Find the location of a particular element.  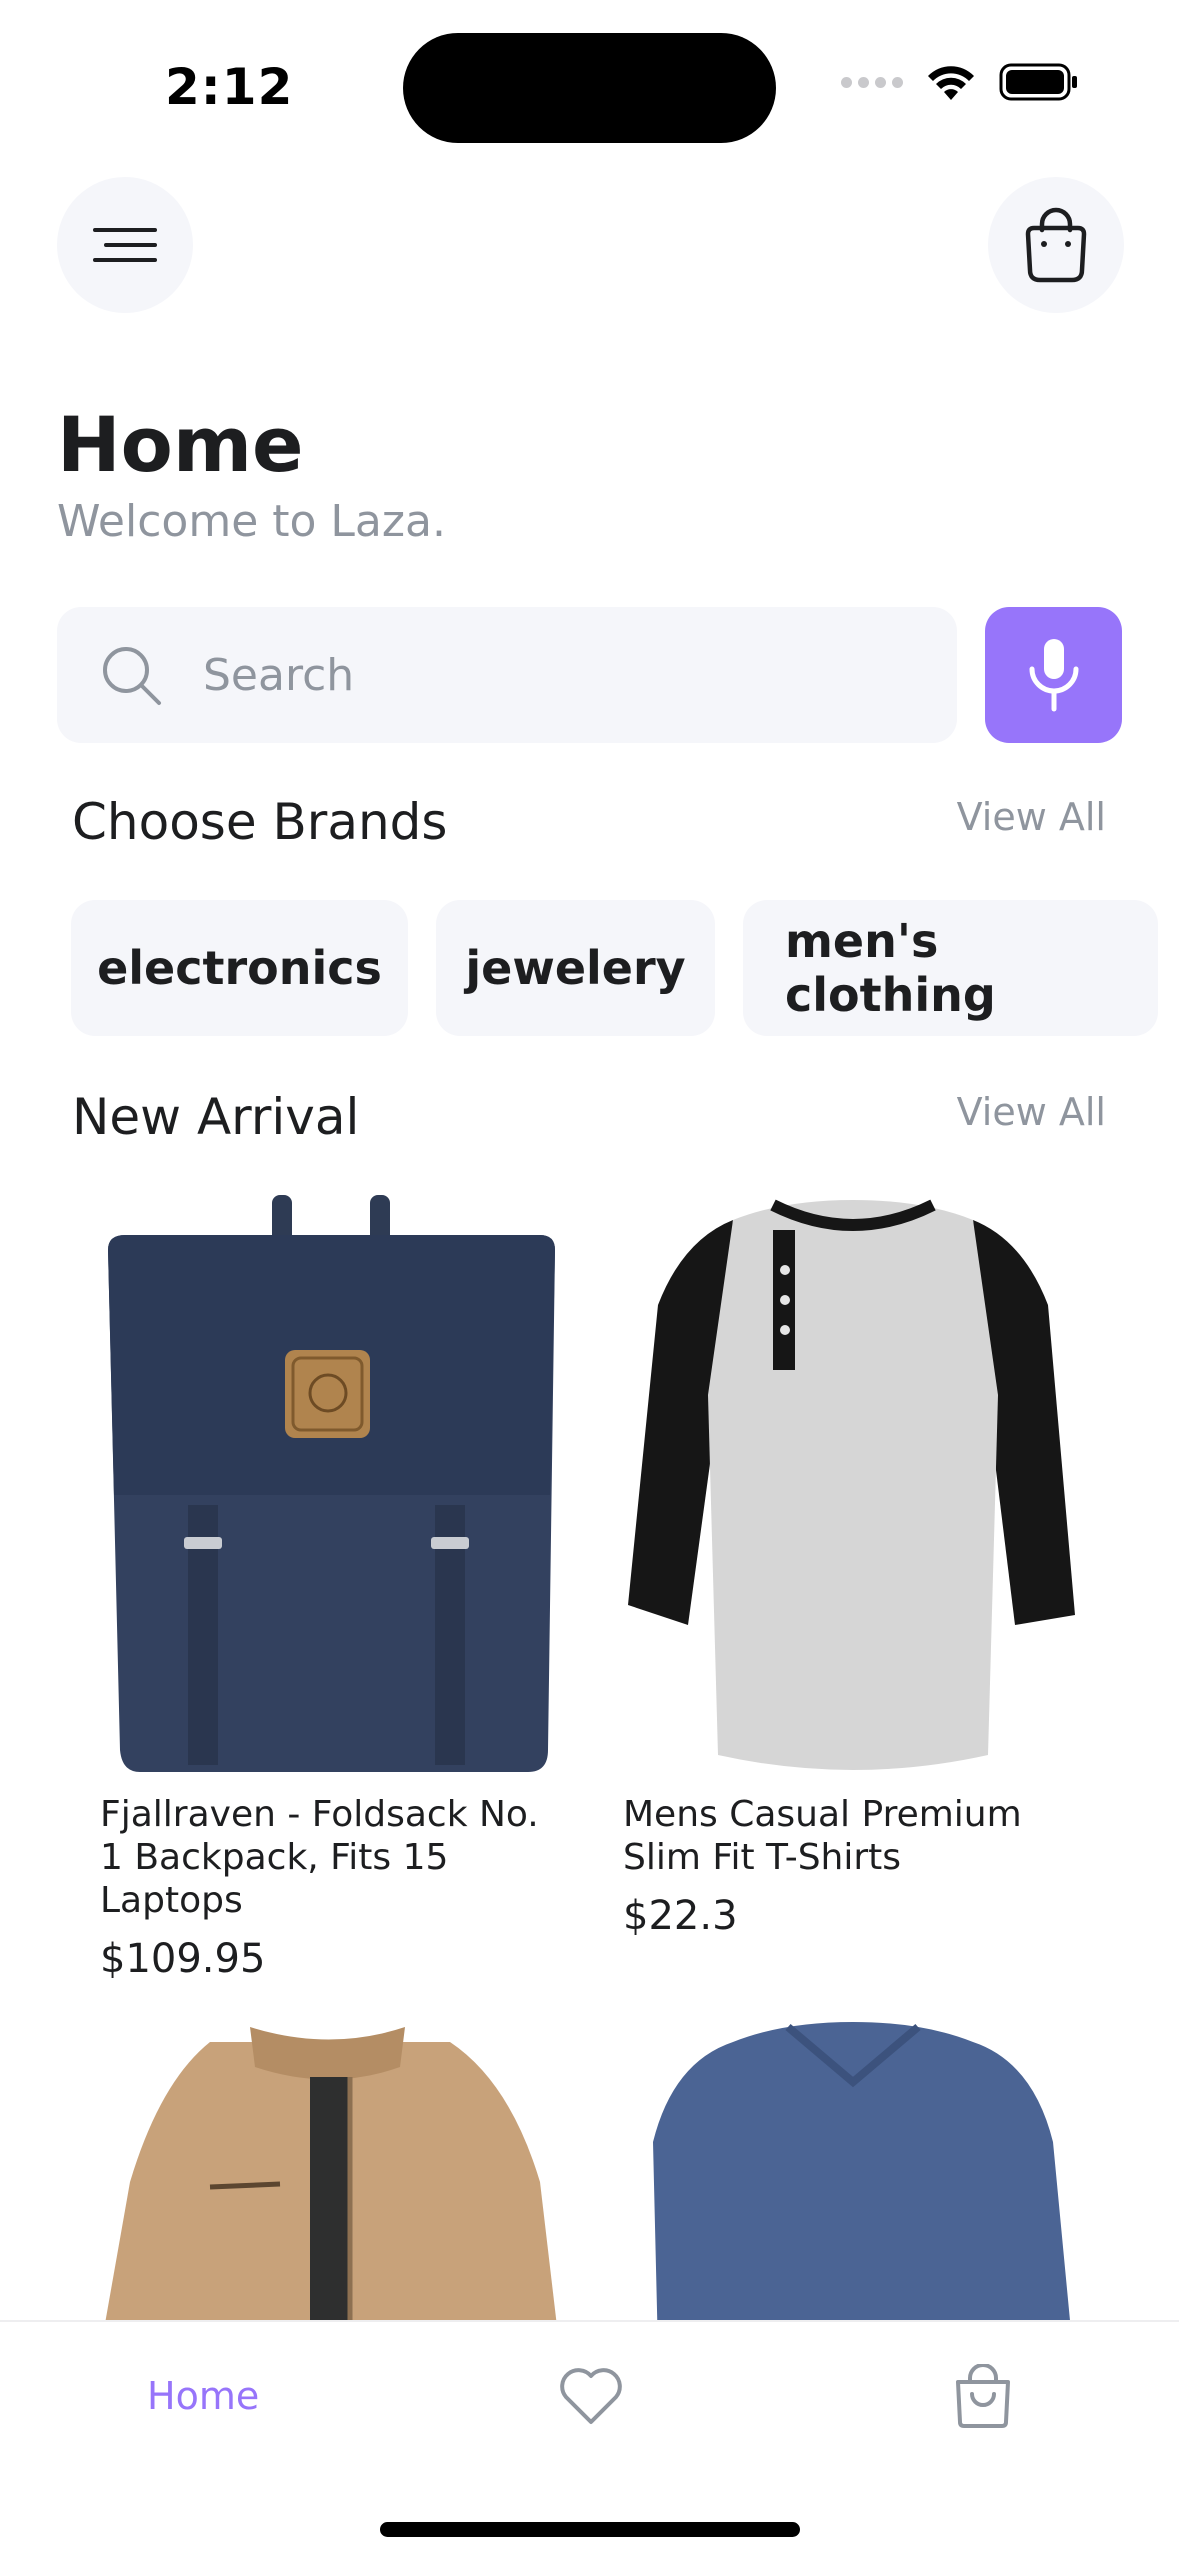

voice-search-button is located at coordinates (1053, 675).